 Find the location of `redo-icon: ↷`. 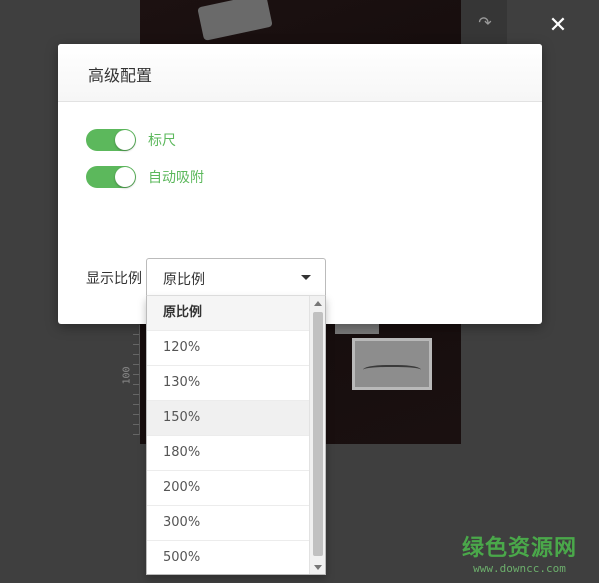

redo-icon: ↷ is located at coordinates (485, 23).